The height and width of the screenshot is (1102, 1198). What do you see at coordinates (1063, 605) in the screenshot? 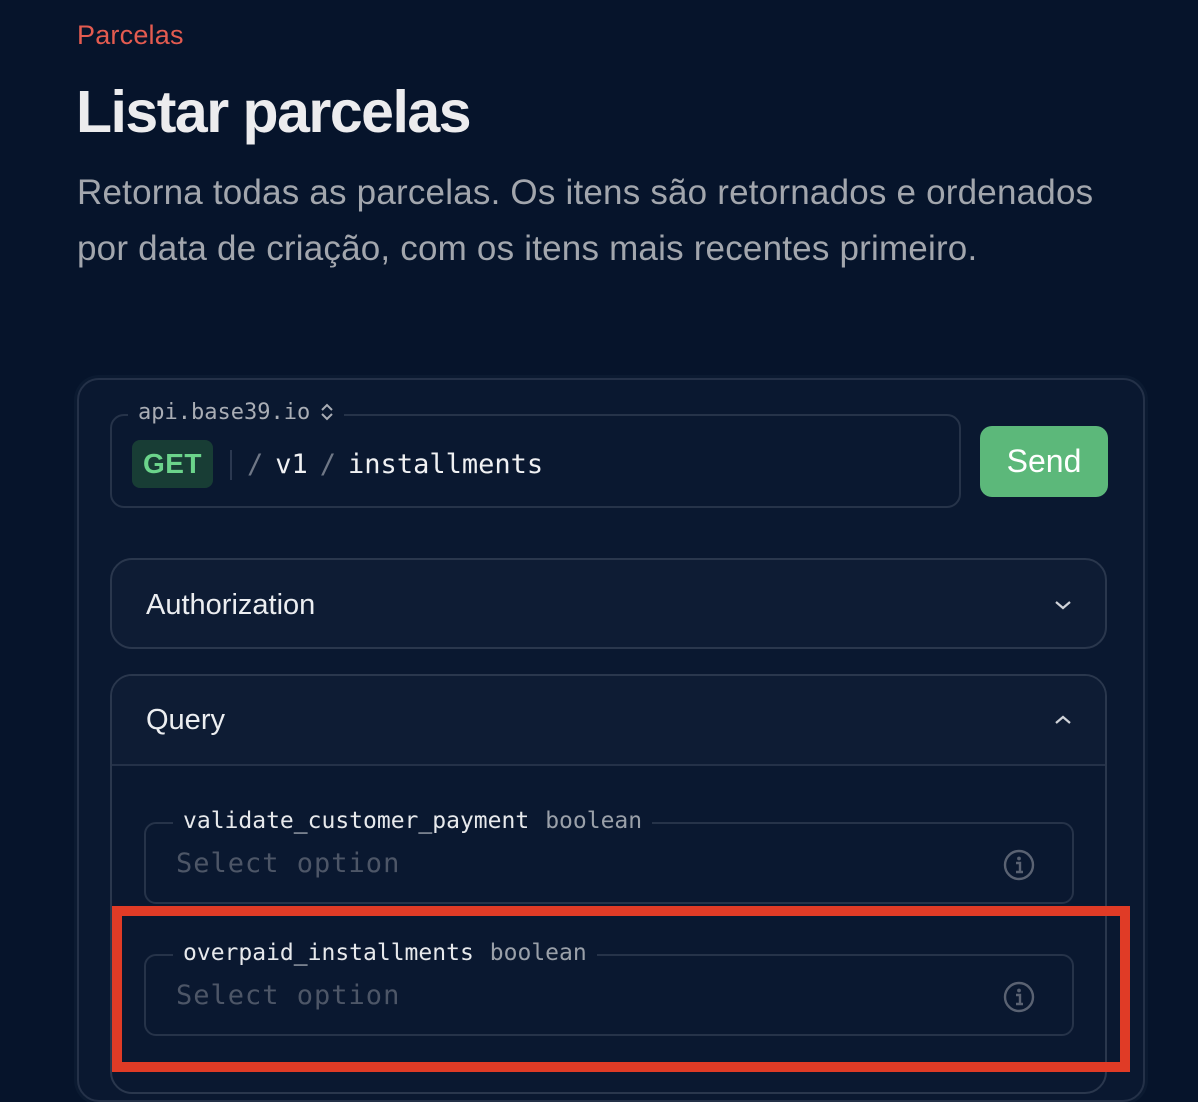
I see `chevron-down-icon` at bounding box center [1063, 605].